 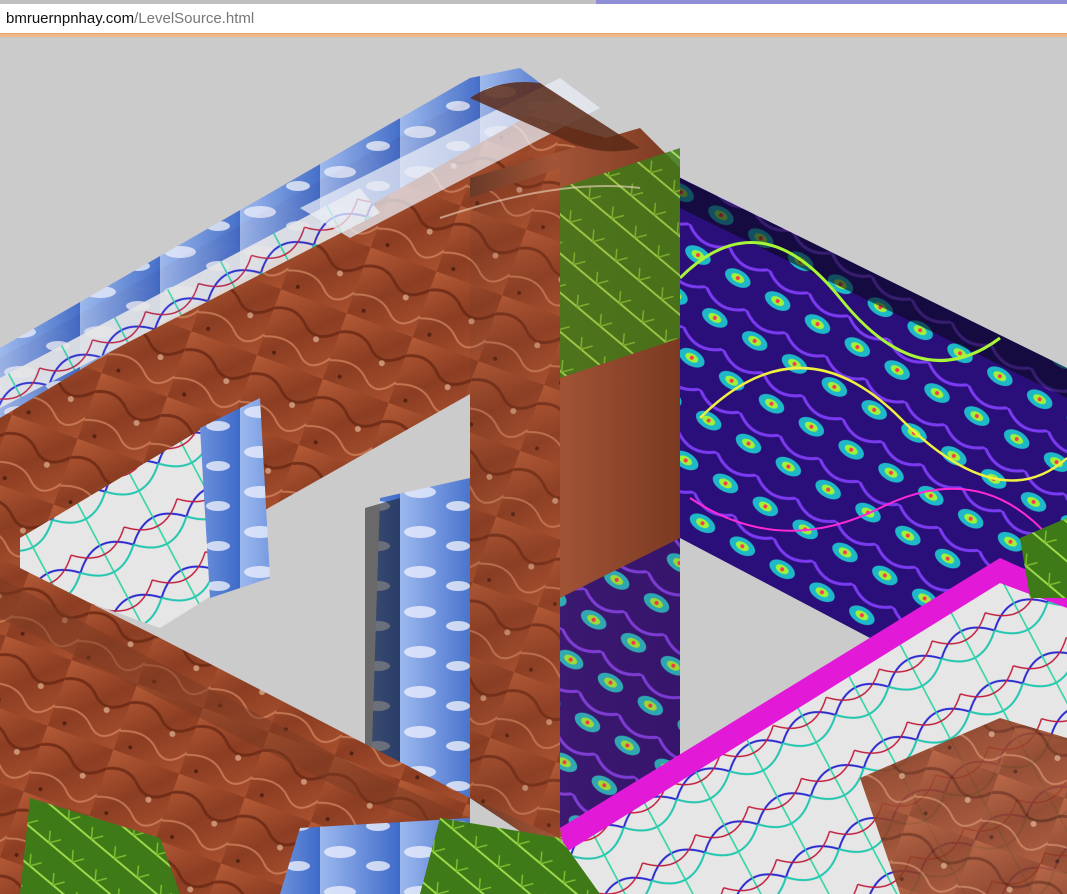 I want to click on address-bar-focus-ring, so click(x=533, y=35).